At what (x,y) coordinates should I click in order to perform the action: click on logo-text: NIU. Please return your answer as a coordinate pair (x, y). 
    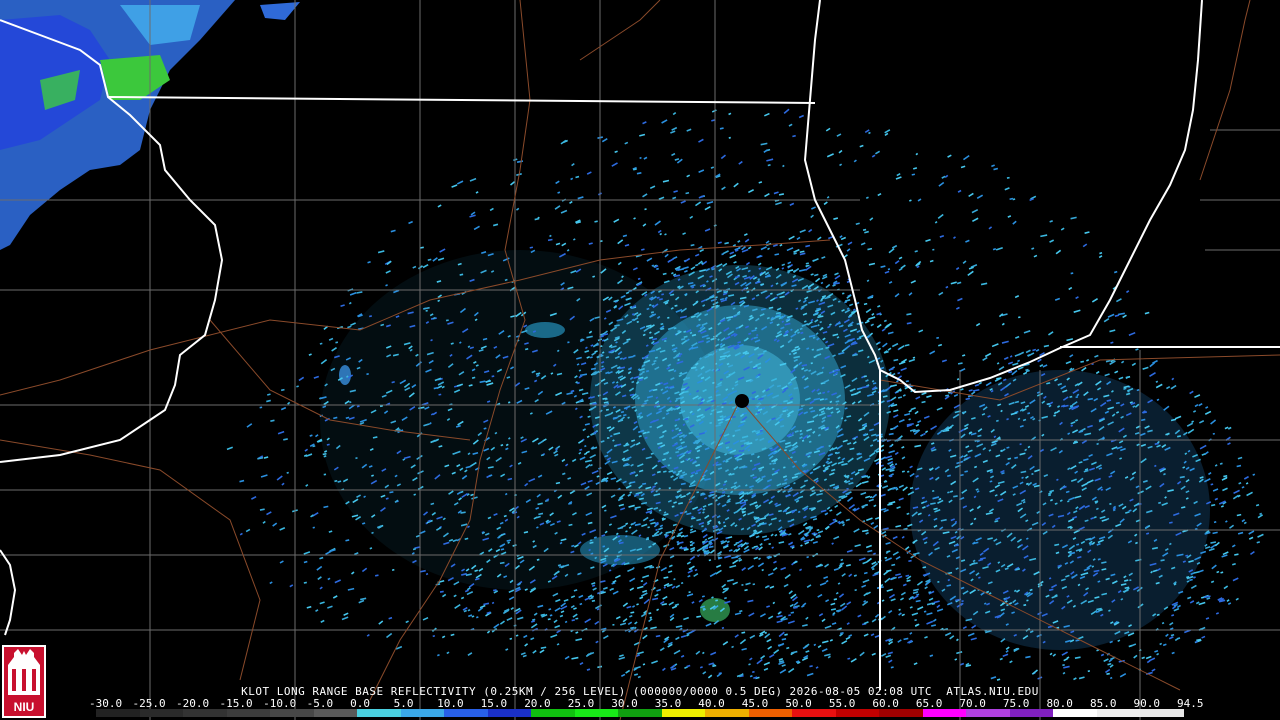
    Looking at the image, I should click on (24, 707).